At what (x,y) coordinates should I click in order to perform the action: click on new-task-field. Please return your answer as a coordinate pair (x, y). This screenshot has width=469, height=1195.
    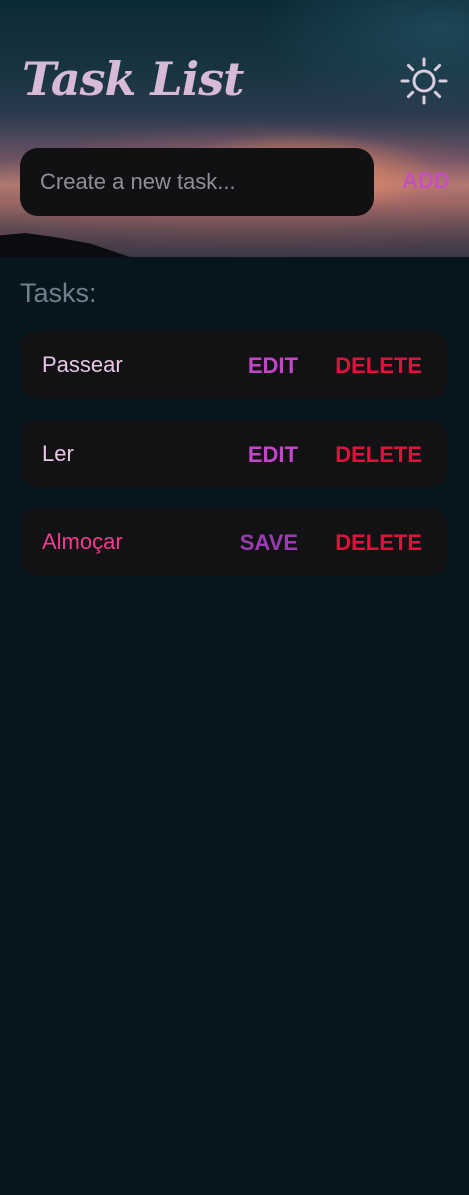
    Looking at the image, I should click on (197, 182).